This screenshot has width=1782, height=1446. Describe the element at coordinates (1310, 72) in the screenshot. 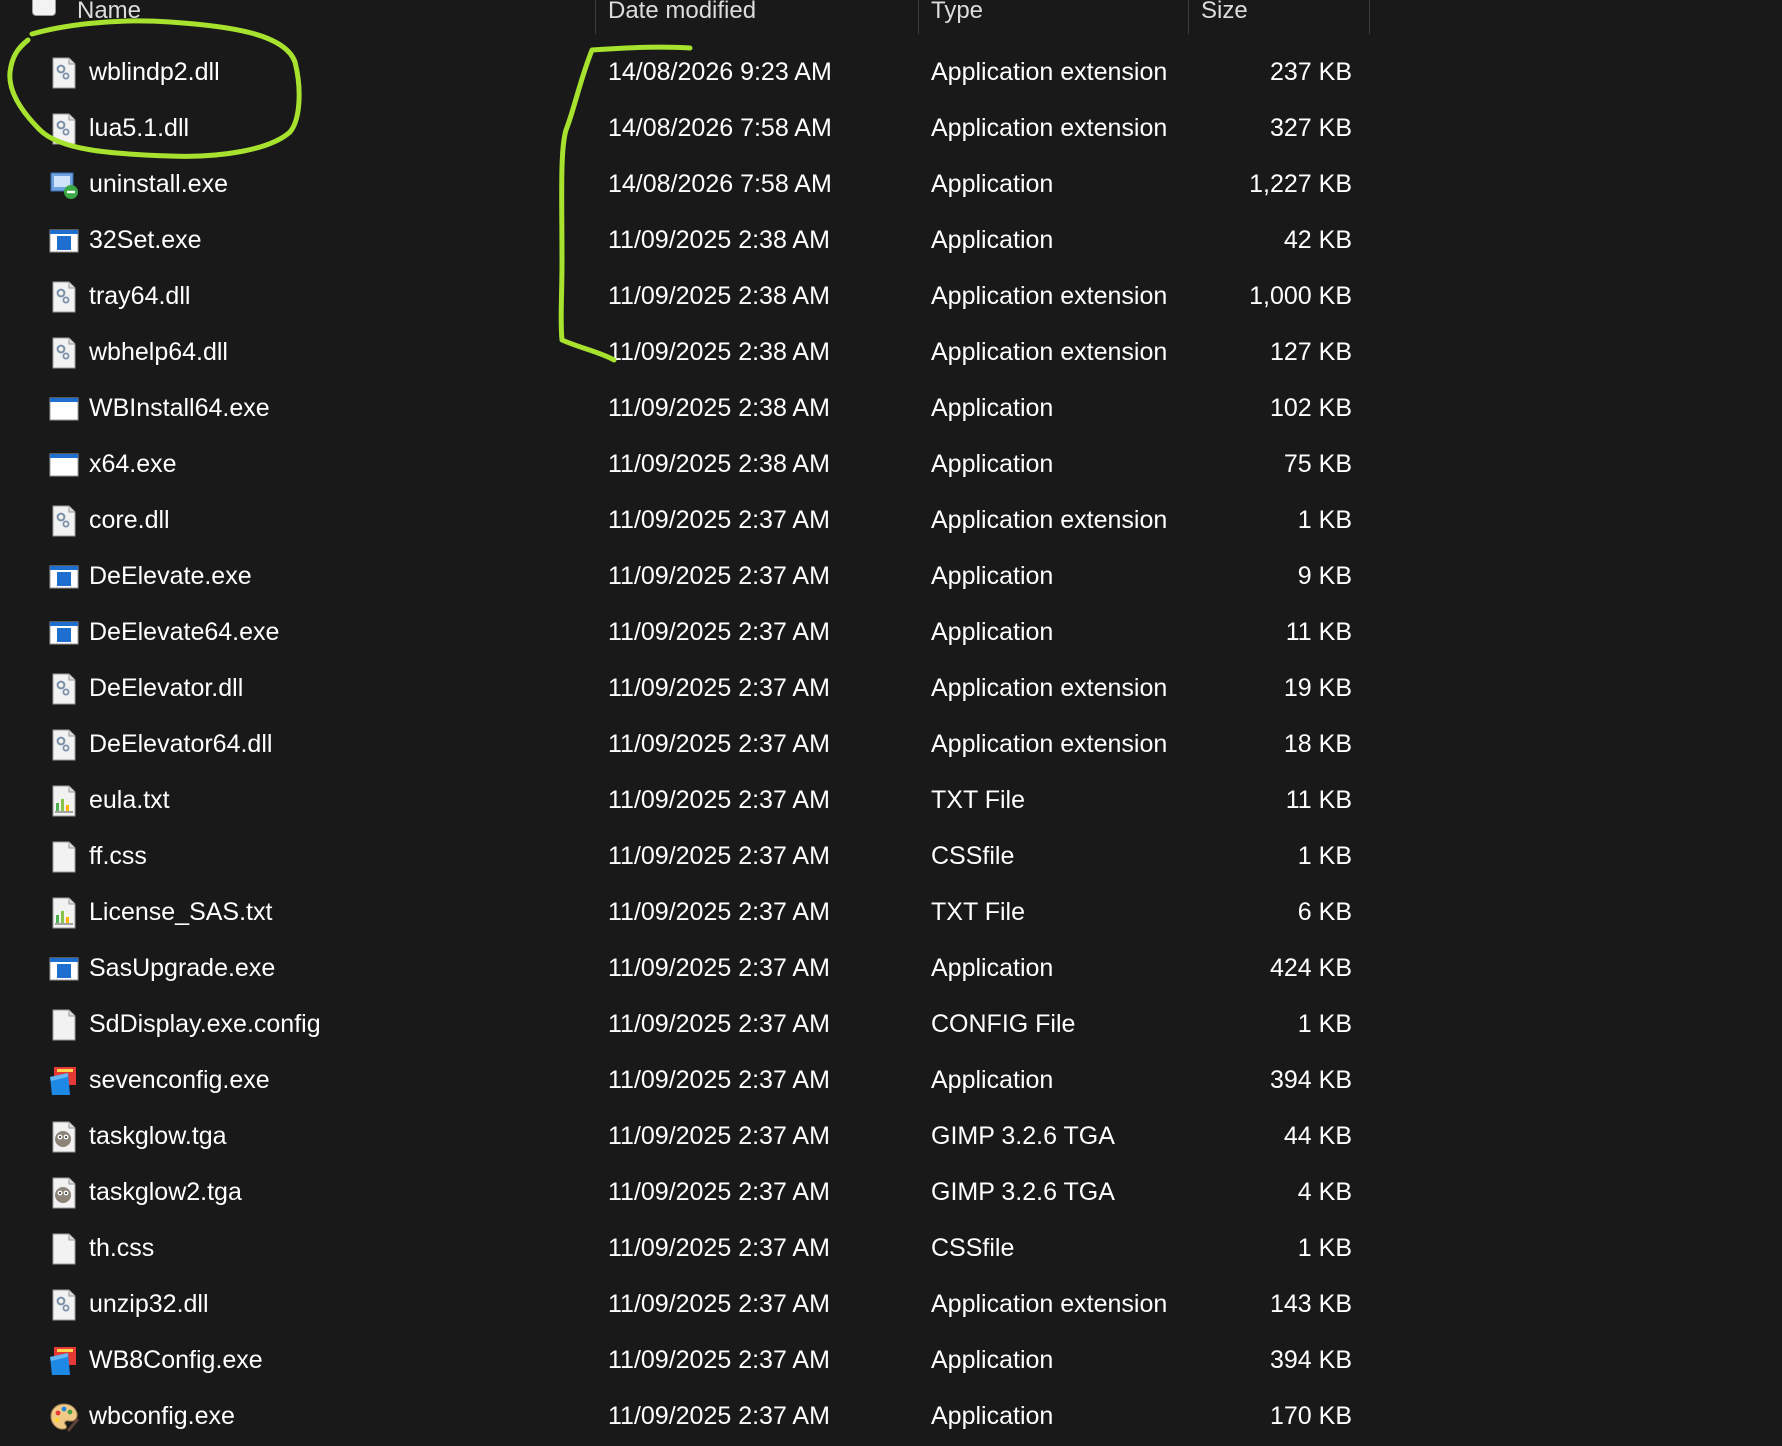

I see `file-size: 237 KB` at that location.